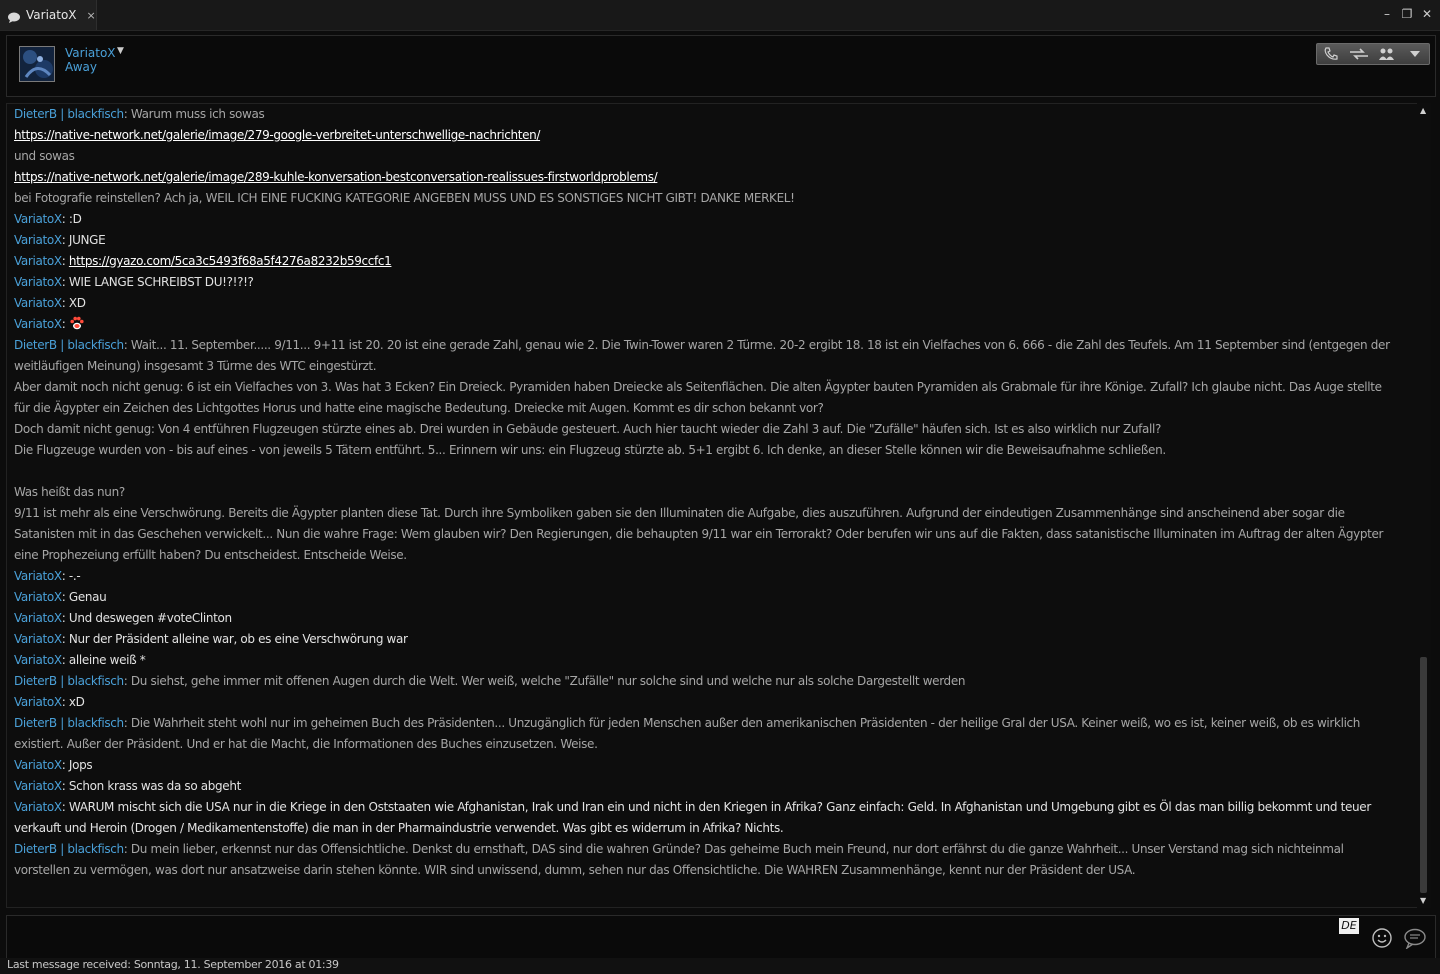 The image size is (1440, 974). Describe the element at coordinates (712, 282) in the screenshot. I see `chat-message: VariatoX: WIE LANGE SCHREIBST DU!?!?!?` at that location.